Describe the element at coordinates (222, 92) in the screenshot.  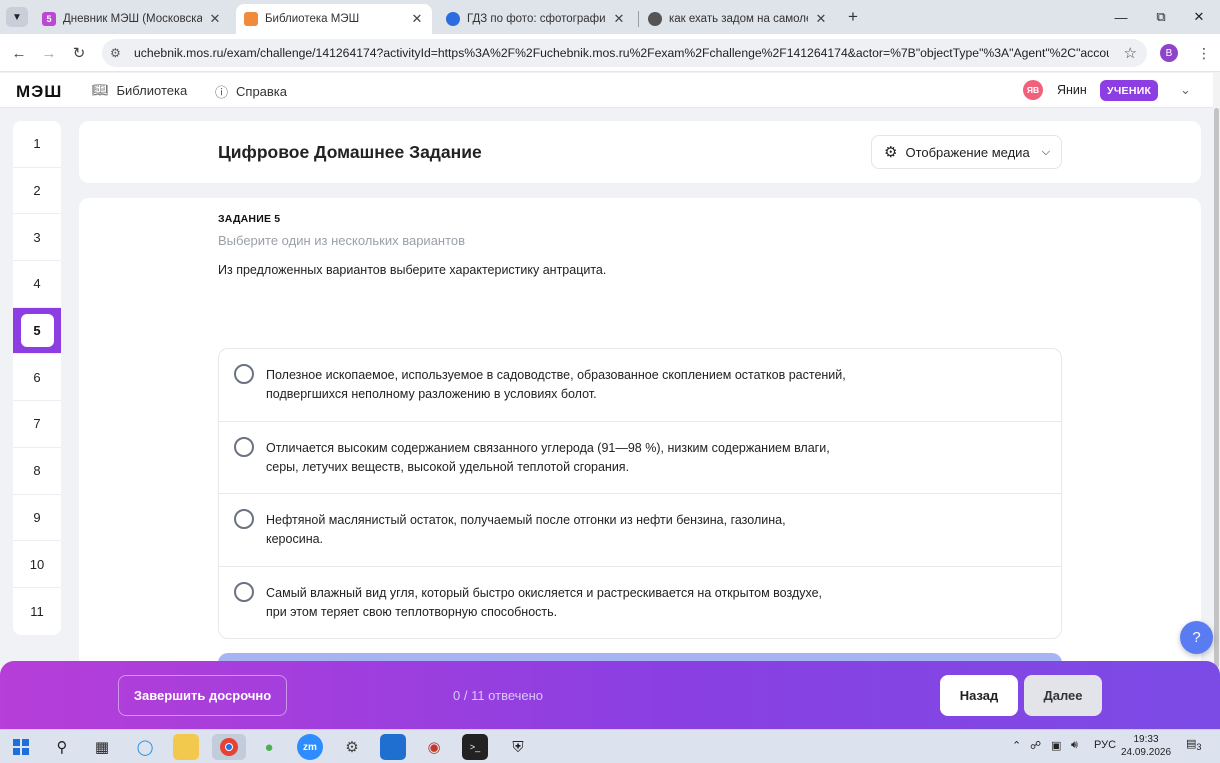
I see `question-circle-icon: ⓘ` at that location.